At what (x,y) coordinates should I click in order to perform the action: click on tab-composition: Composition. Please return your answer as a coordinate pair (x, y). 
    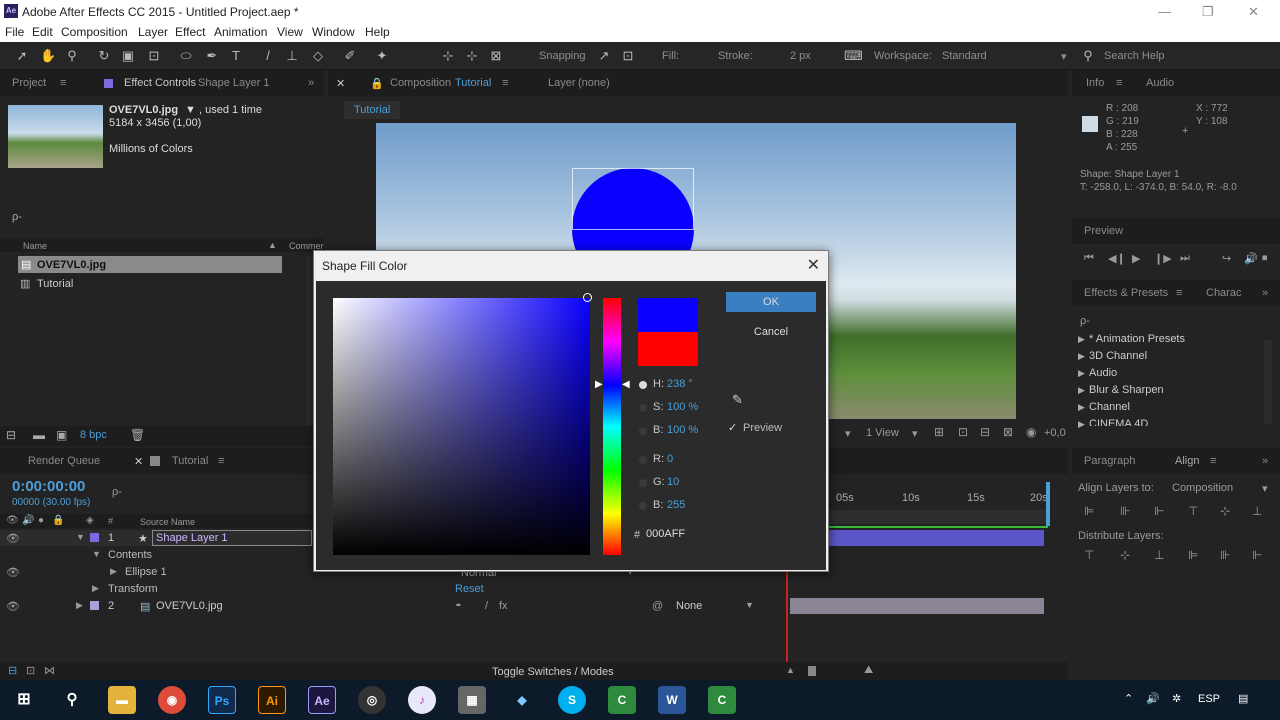
    Looking at the image, I should click on (420, 83).